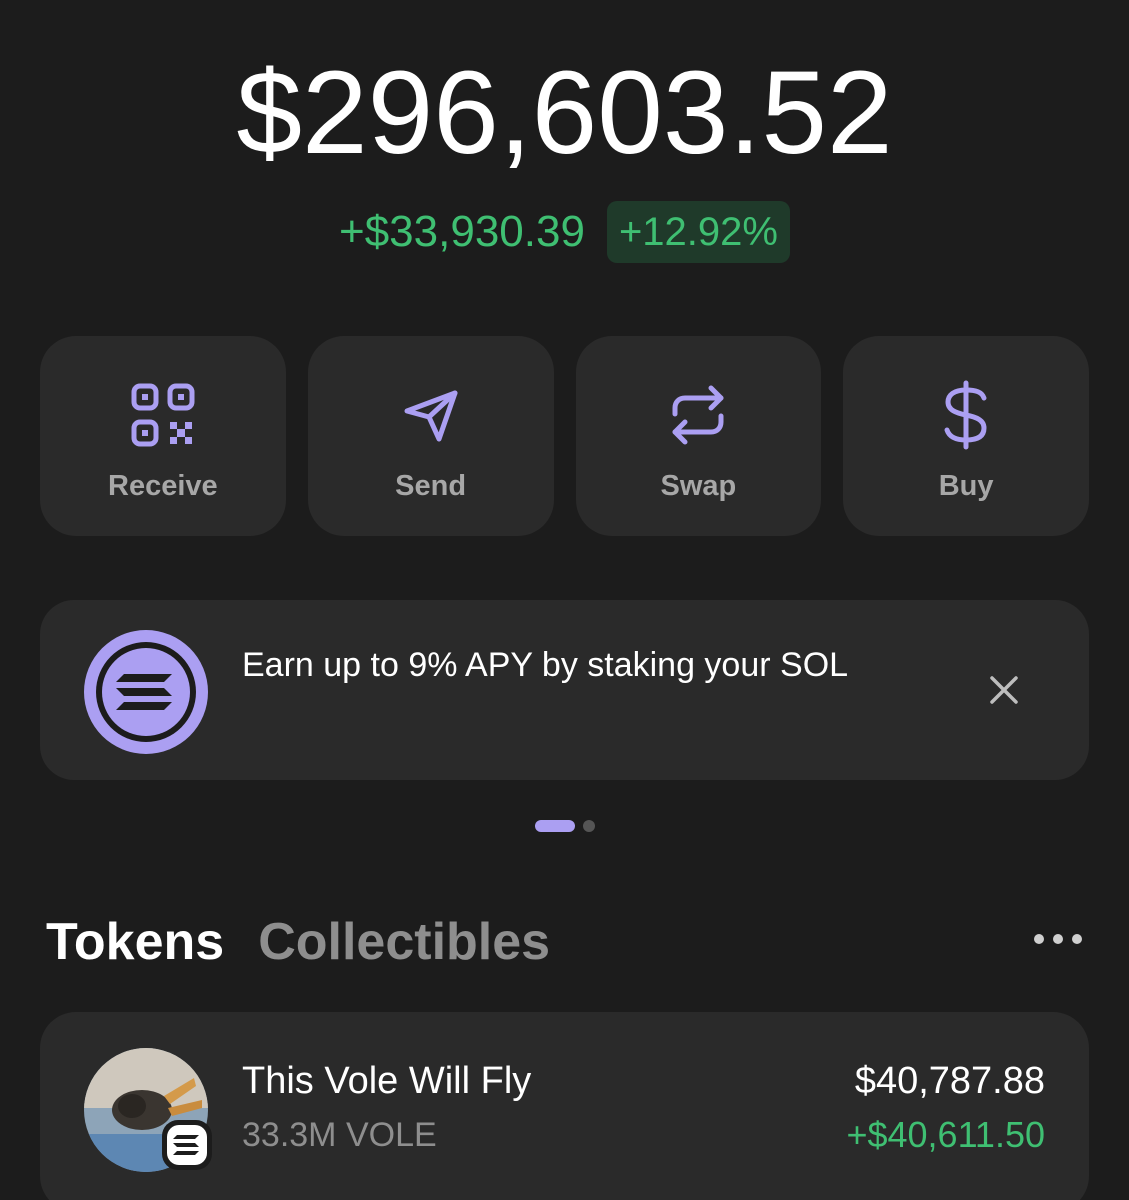 This screenshot has width=1129, height=1200. What do you see at coordinates (949, 1081) in the screenshot?
I see `token-value: $40,787.88` at bounding box center [949, 1081].